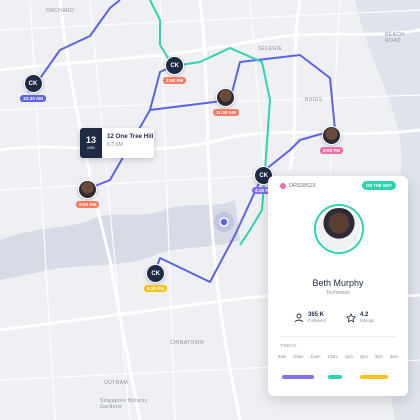 This screenshot has height=420, width=420. I want to click on map-pin-ck-530: CK 5:30 PM, so click(156, 278).